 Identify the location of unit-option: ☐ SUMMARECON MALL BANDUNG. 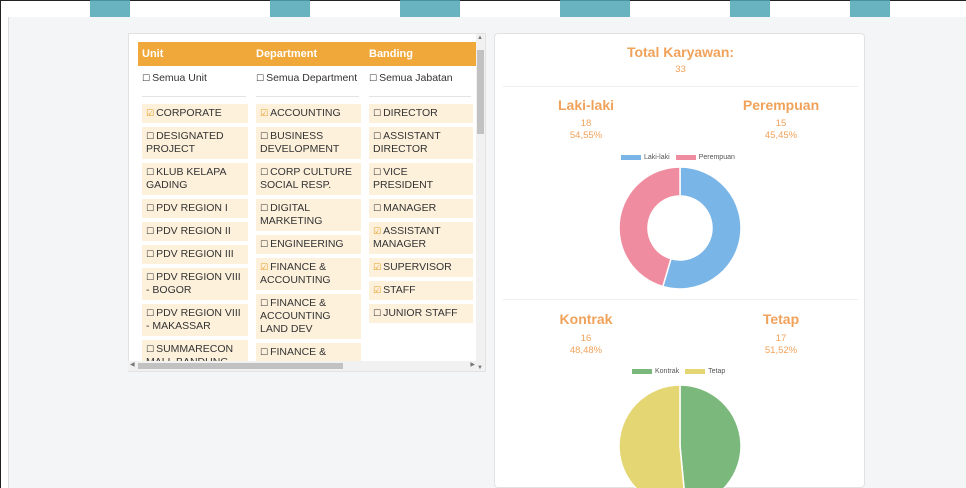
(195, 351).